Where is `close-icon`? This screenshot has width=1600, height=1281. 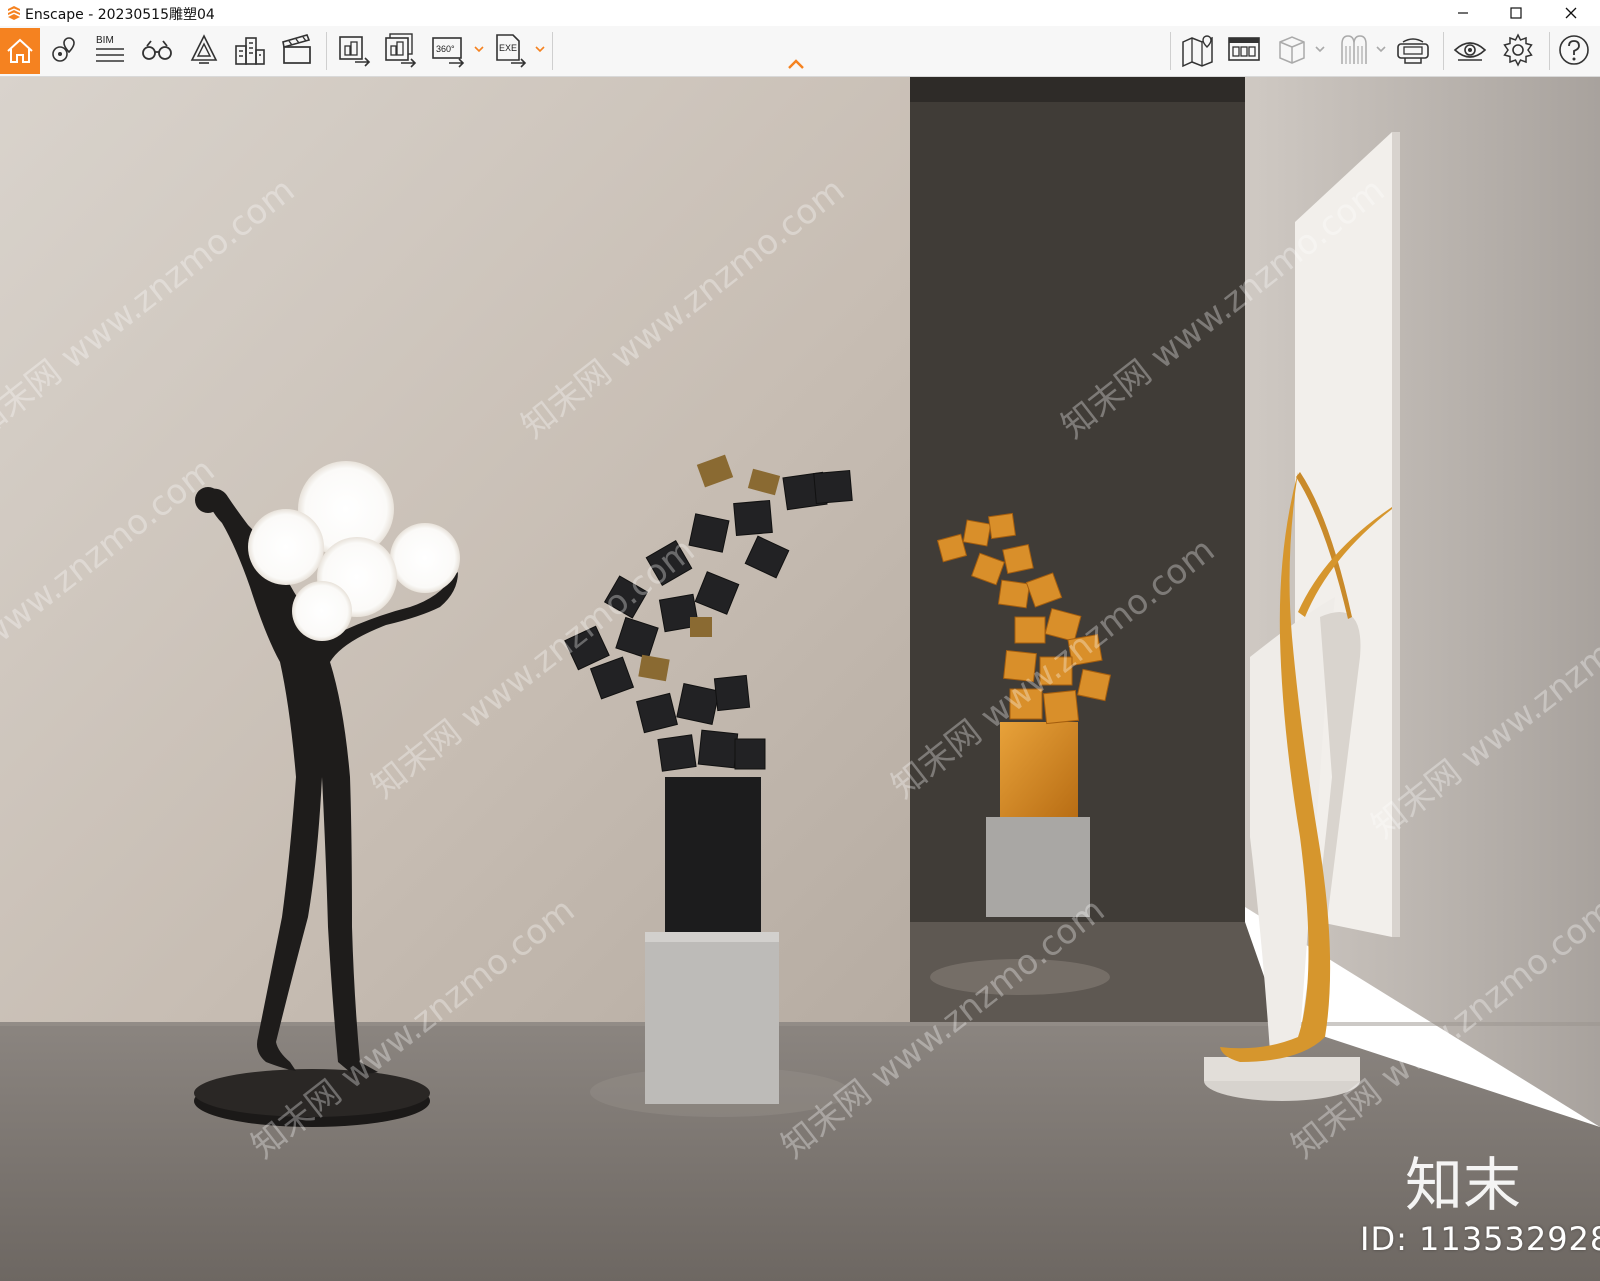 close-icon is located at coordinates (1571, 13).